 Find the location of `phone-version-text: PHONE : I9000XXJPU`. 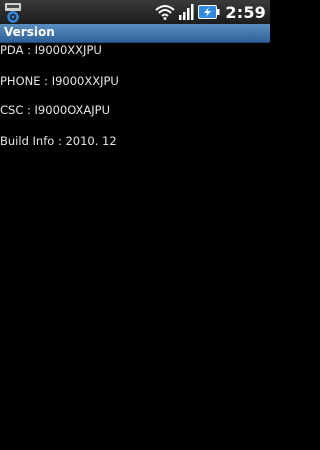

phone-version-text: PHONE : I9000XXJPU is located at coordinates (59, 81).